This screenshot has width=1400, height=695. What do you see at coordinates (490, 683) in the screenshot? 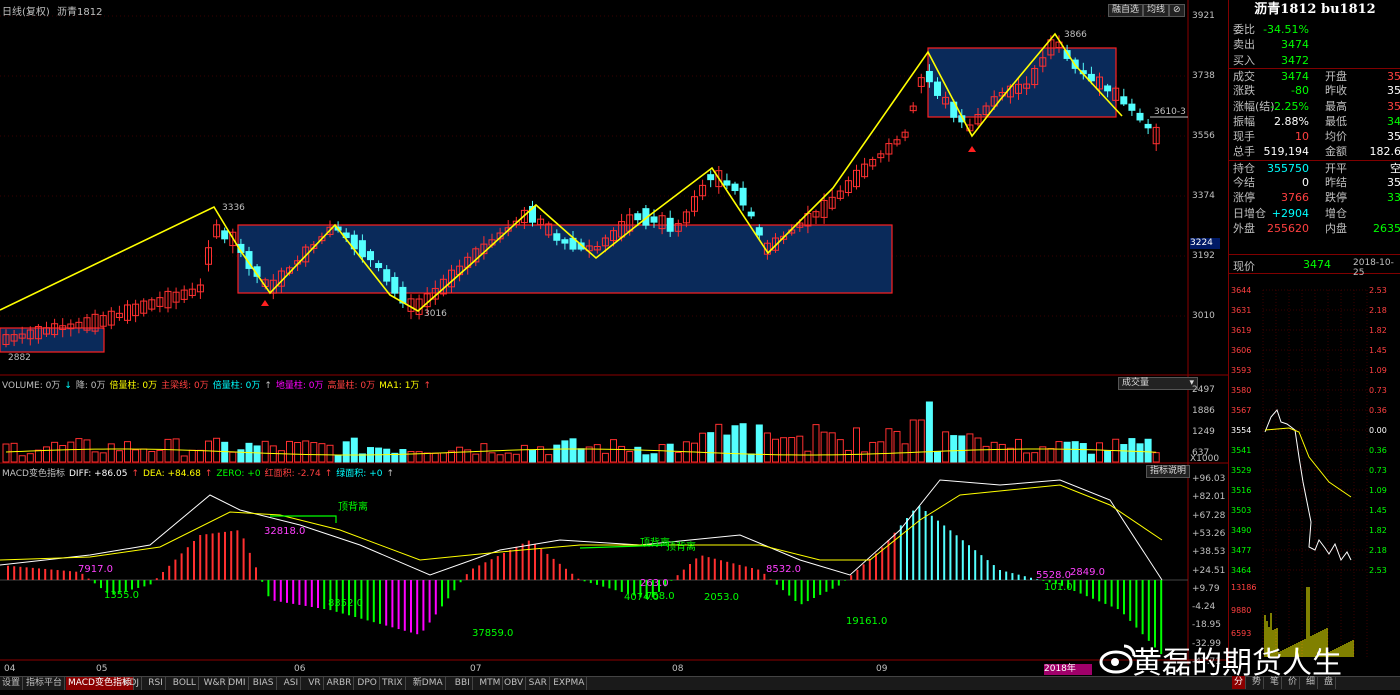
I see `indicator-tab: MTM` at bounding box center [490, 683].